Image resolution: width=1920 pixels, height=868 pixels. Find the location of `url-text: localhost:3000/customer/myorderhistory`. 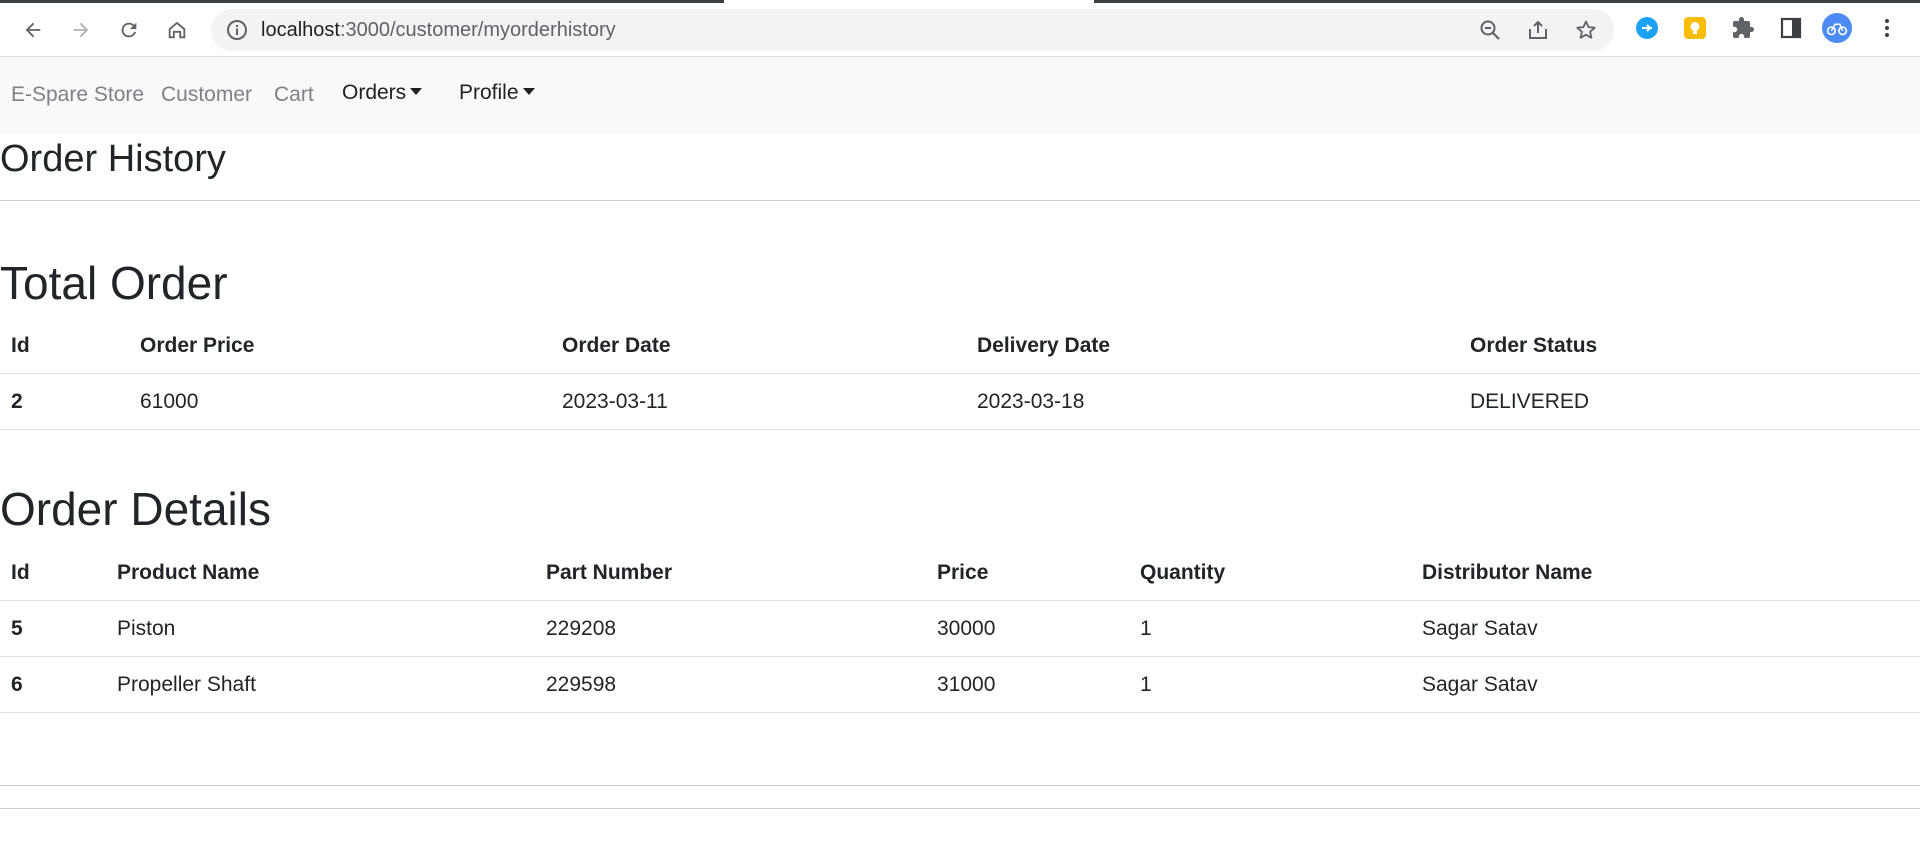

url-text: localhost:3000/customer/myorderhistory is located at coordinates (438, 30).